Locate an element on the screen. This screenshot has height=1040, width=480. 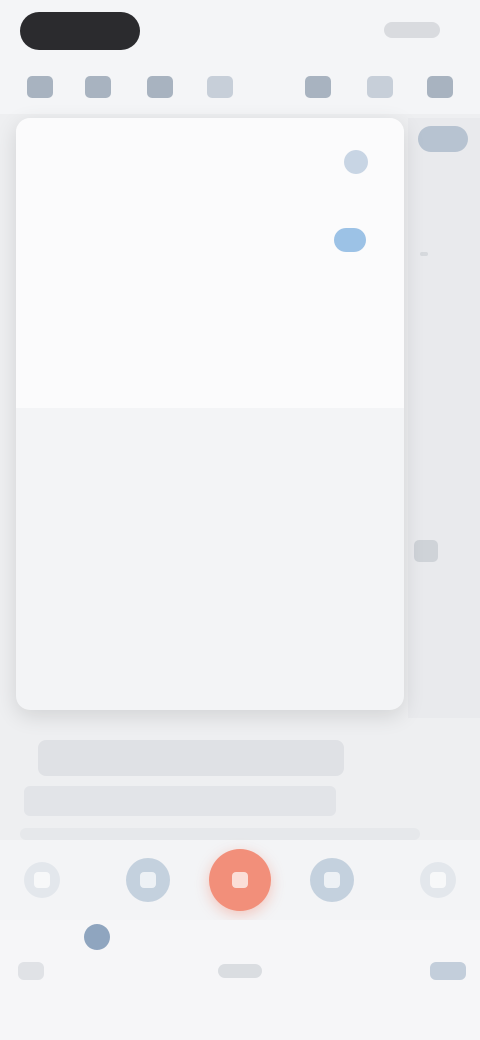
menu-action-icon is located at coordinates (356, 162).